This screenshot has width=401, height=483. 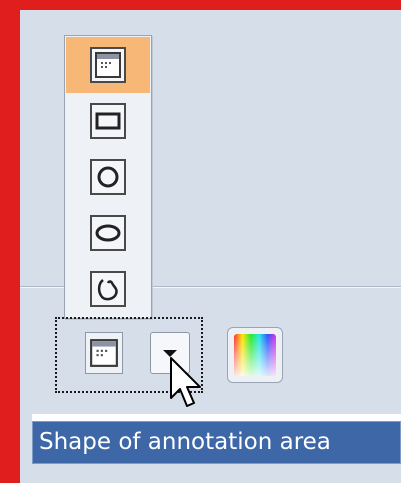 I want to click on color-picker-button, so click(x=255, y=355).